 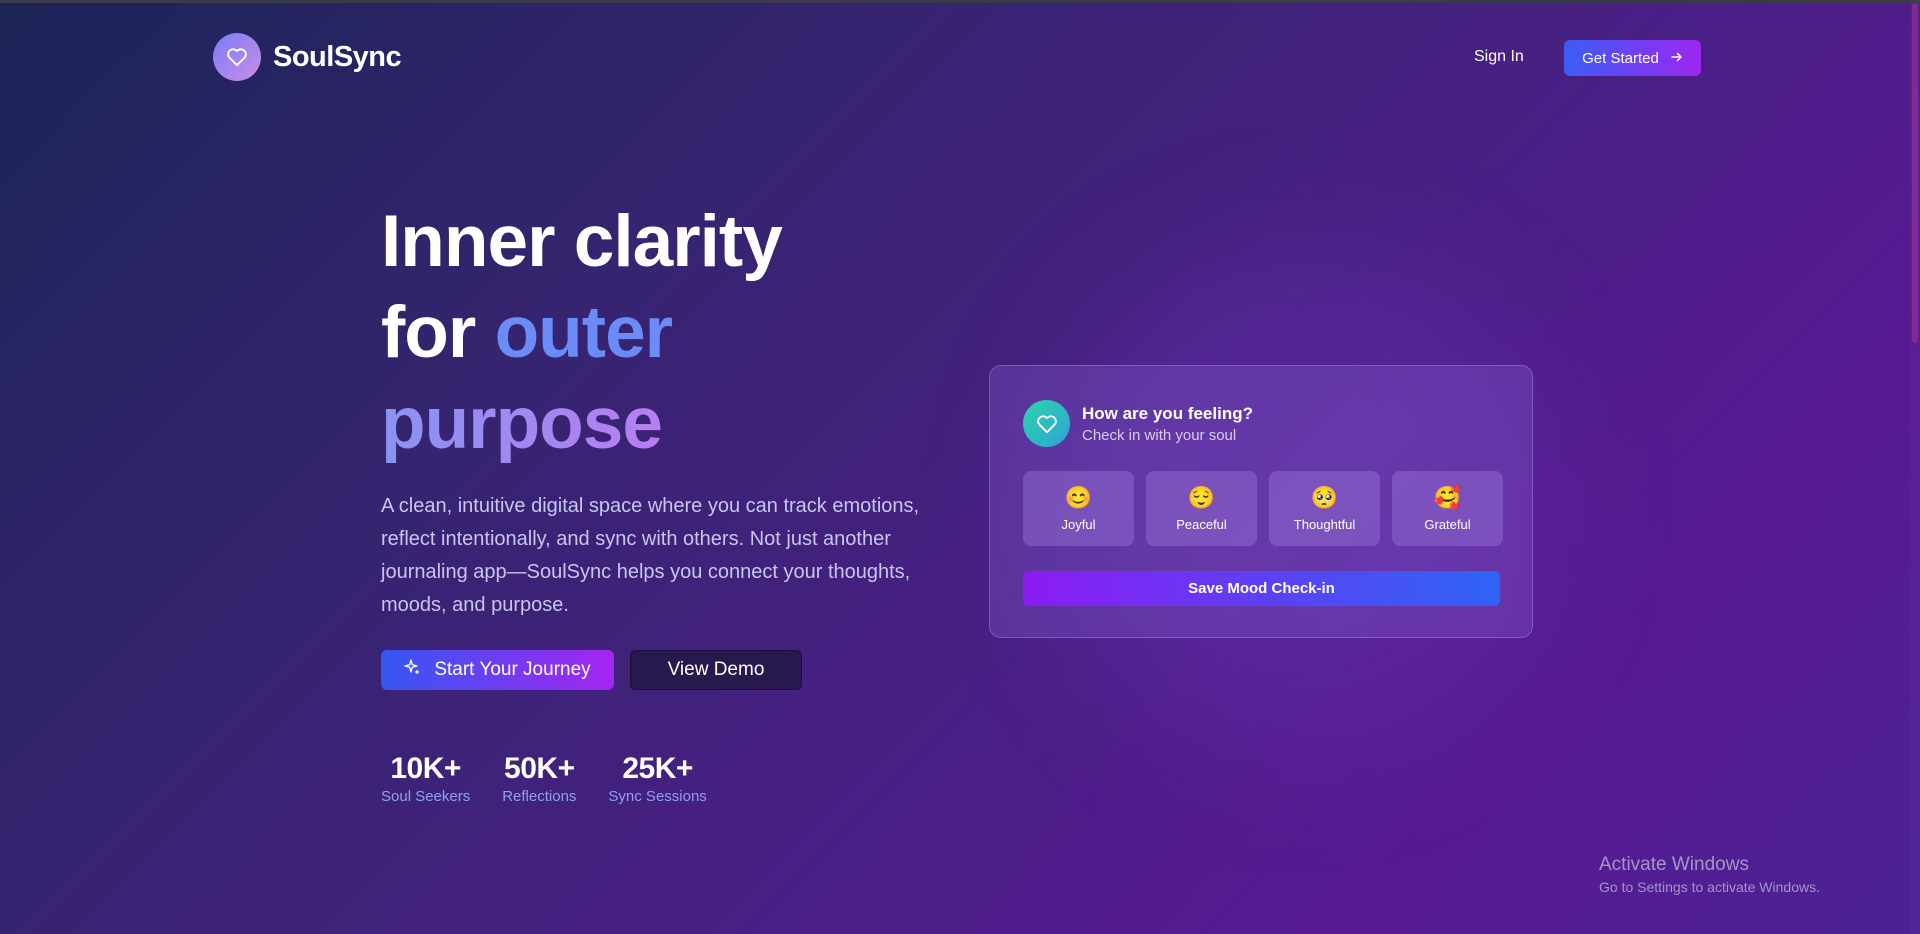 I want to click on headline-line-2: for outer, so click(x=581, y=332).